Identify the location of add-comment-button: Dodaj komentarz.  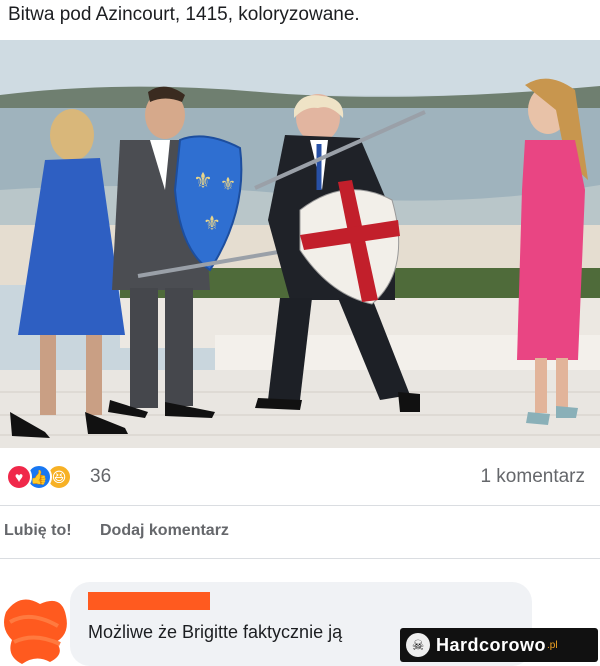
(164, 531).